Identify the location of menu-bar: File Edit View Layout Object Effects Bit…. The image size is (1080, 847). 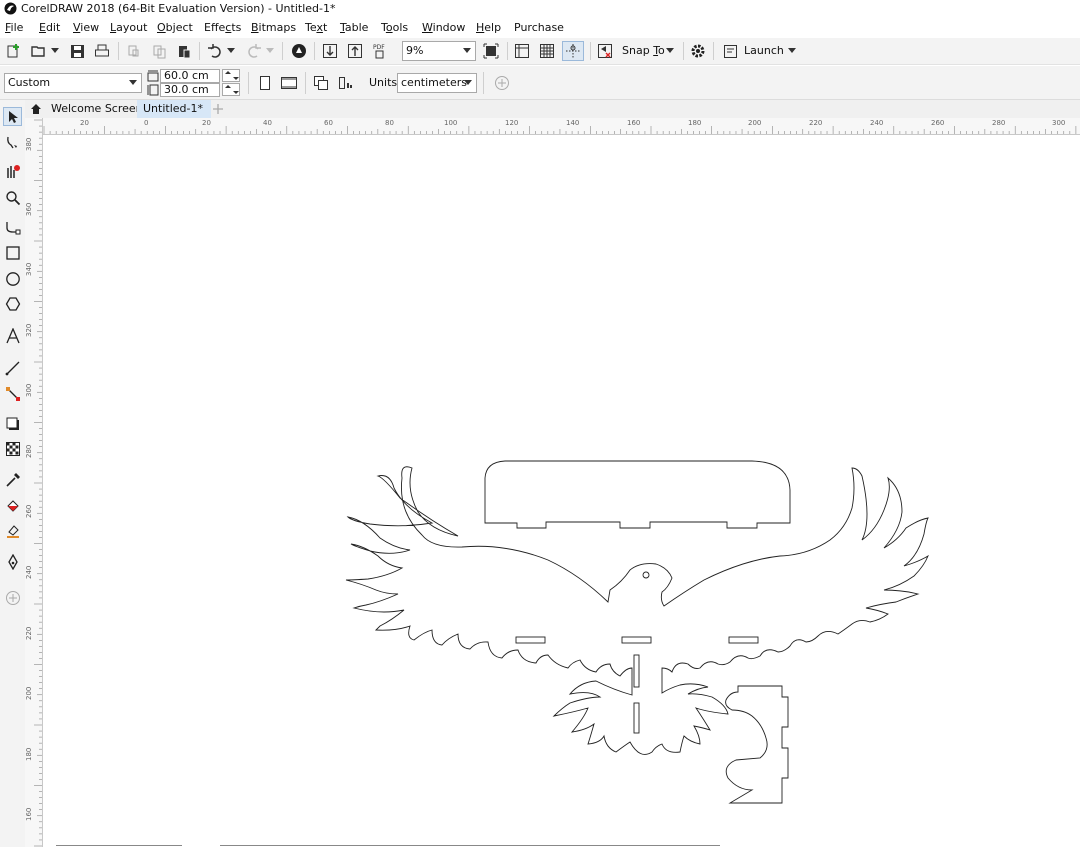
(540, 28).